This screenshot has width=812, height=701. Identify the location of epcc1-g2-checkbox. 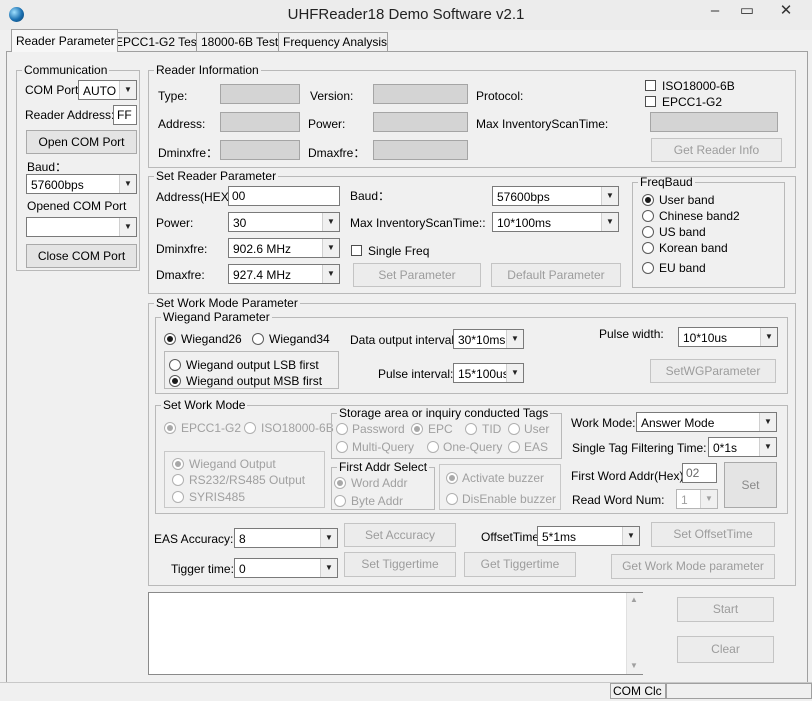
(650, 101).